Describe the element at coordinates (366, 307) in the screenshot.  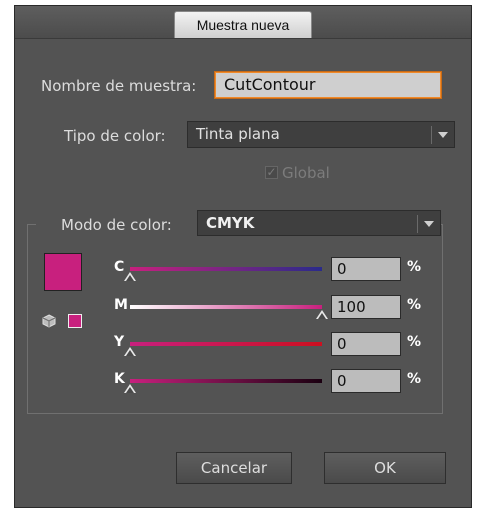
I see `channel-value-m: 100` at that location.